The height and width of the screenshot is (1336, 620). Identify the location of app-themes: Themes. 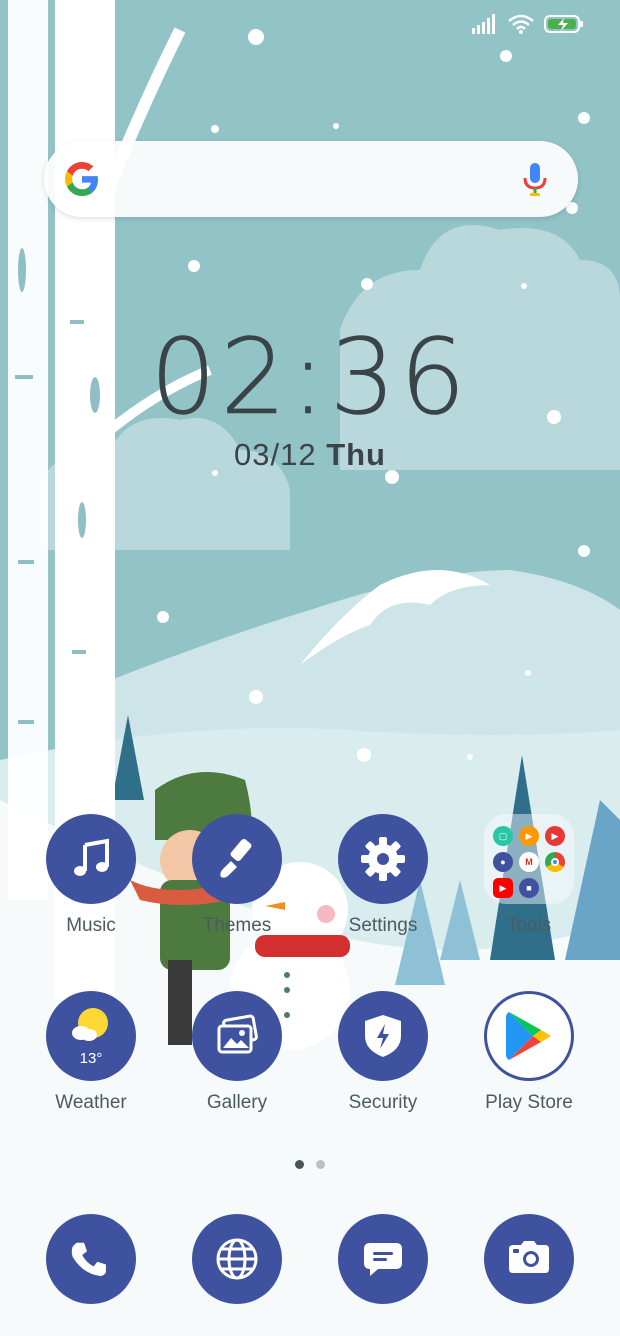
(237, 875).